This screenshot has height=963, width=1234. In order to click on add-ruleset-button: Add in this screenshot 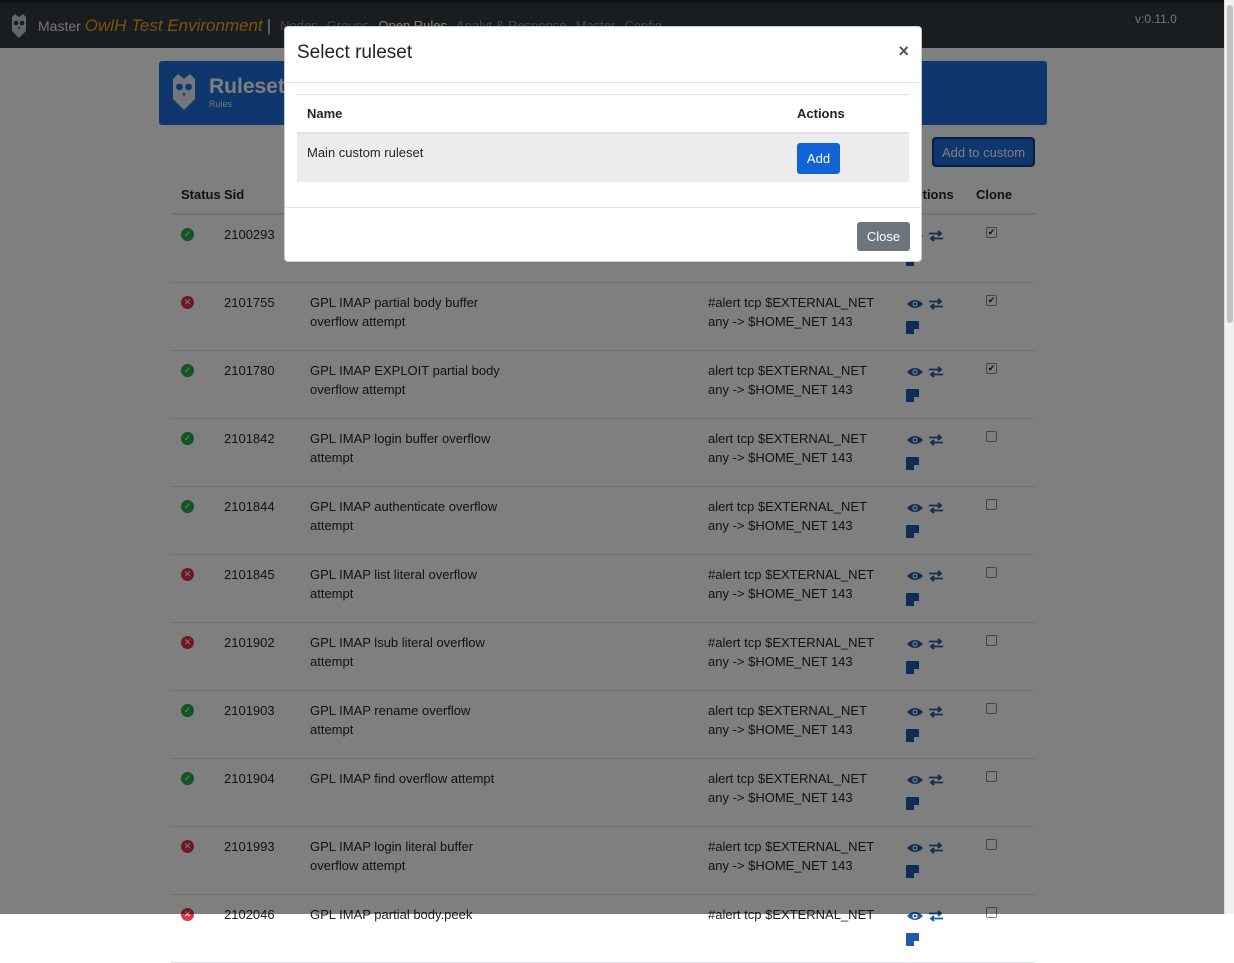, I will do `click(818, 158)`.